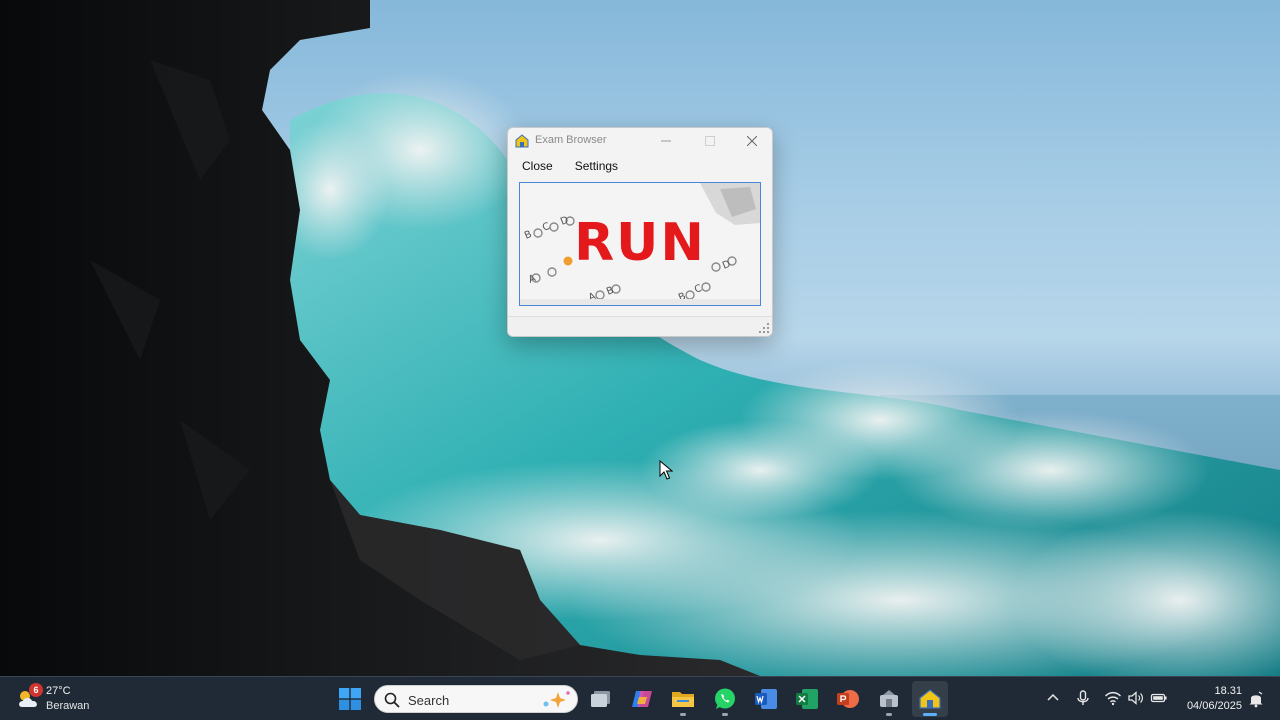 This screenshot has width=1280, height=720. Describe the element at coordinates (1136, 698) in the screenshot. I see `volume-icon` at that location.